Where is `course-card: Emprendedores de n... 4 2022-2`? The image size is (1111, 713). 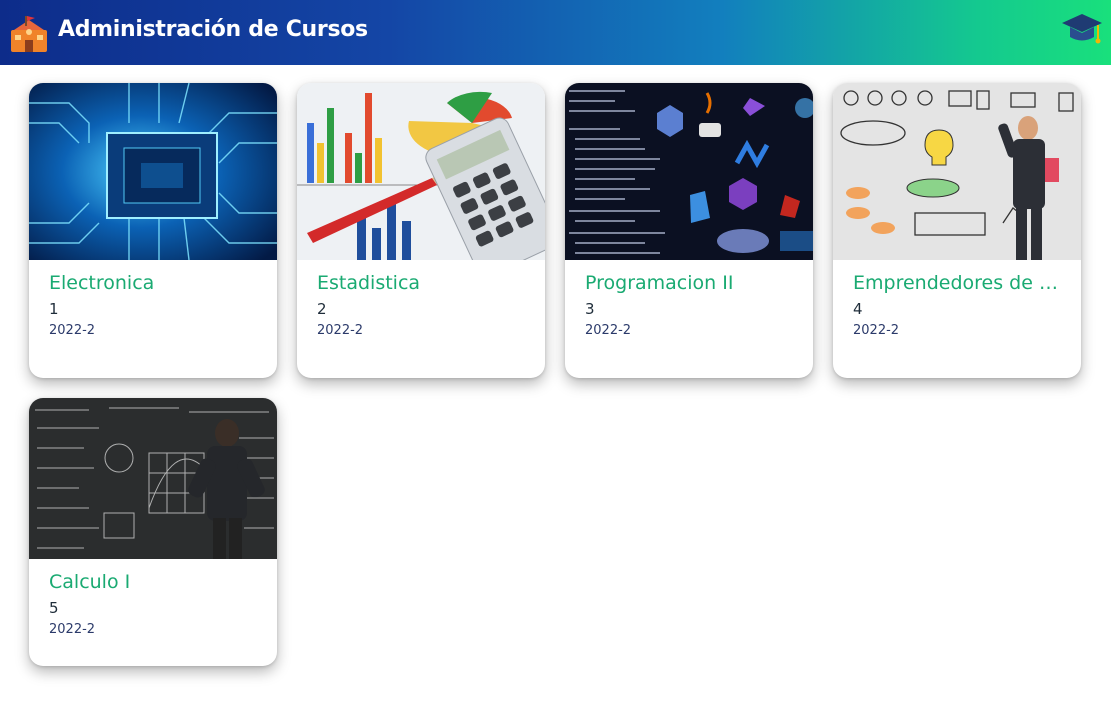 course-card: Emprendedores de n... 4 2022-2 is located at coordinates (957, 230).